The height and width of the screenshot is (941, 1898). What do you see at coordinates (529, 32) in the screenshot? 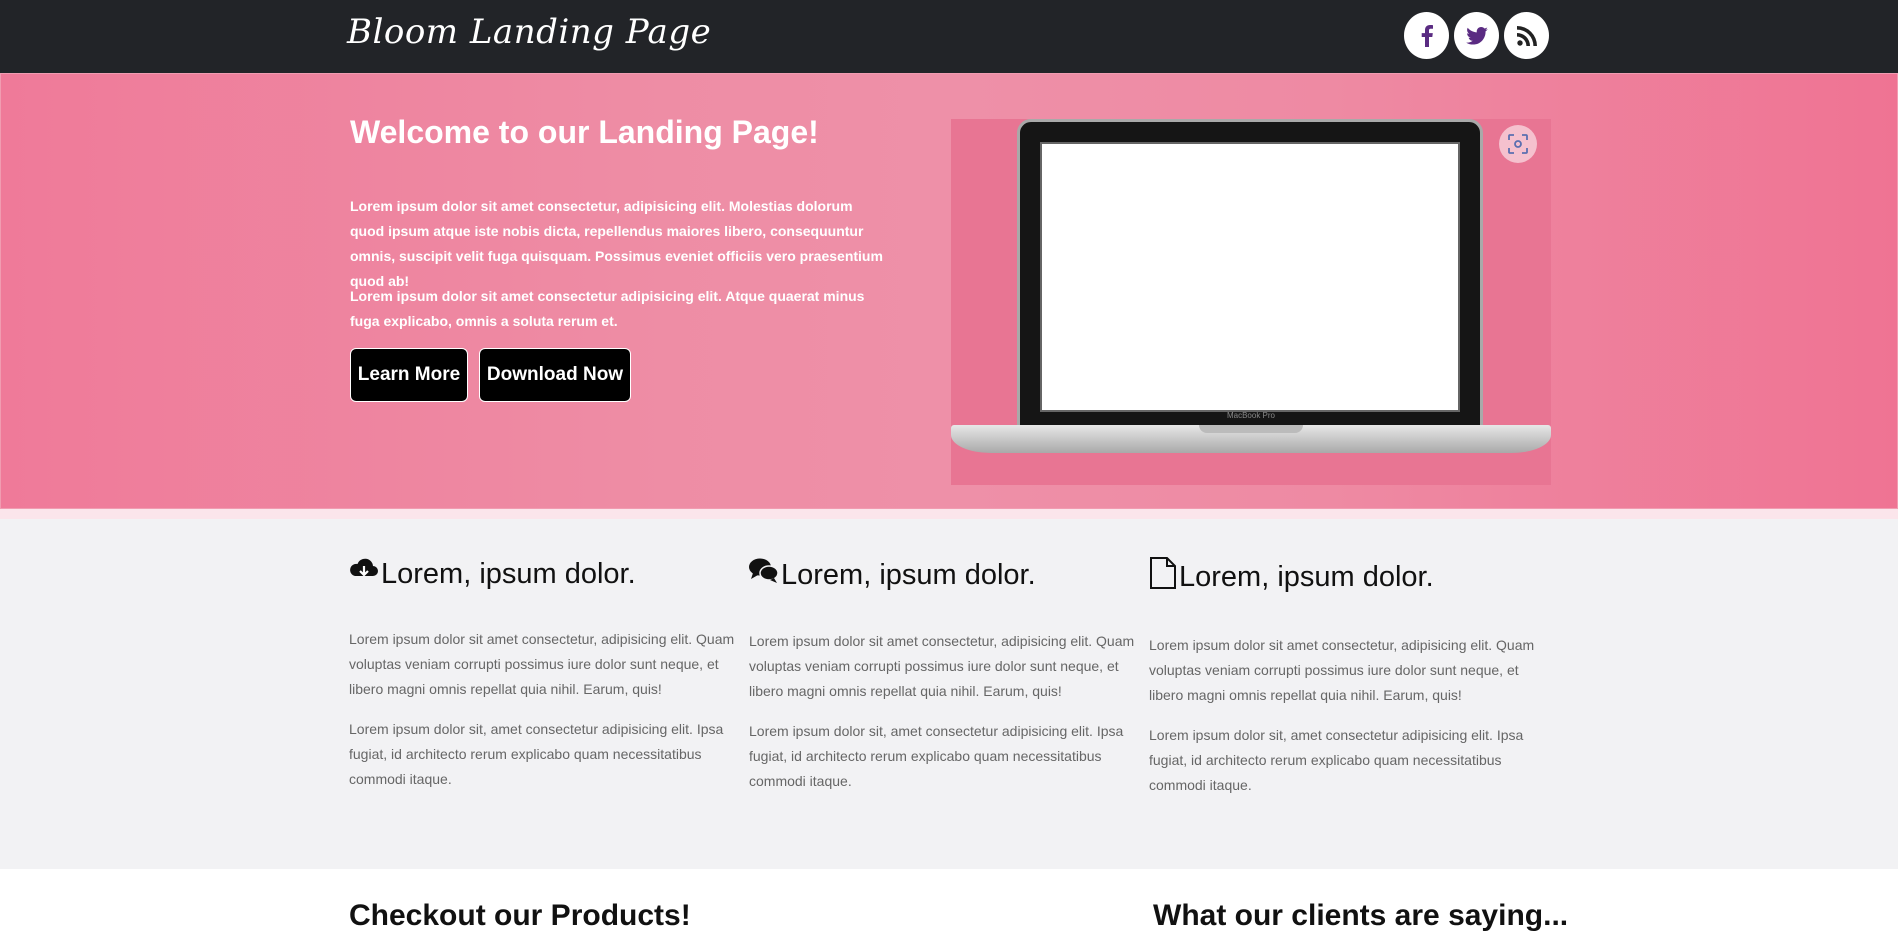
I see `site-logo: Bloom Landing Page` at bounding box center [529, 32].